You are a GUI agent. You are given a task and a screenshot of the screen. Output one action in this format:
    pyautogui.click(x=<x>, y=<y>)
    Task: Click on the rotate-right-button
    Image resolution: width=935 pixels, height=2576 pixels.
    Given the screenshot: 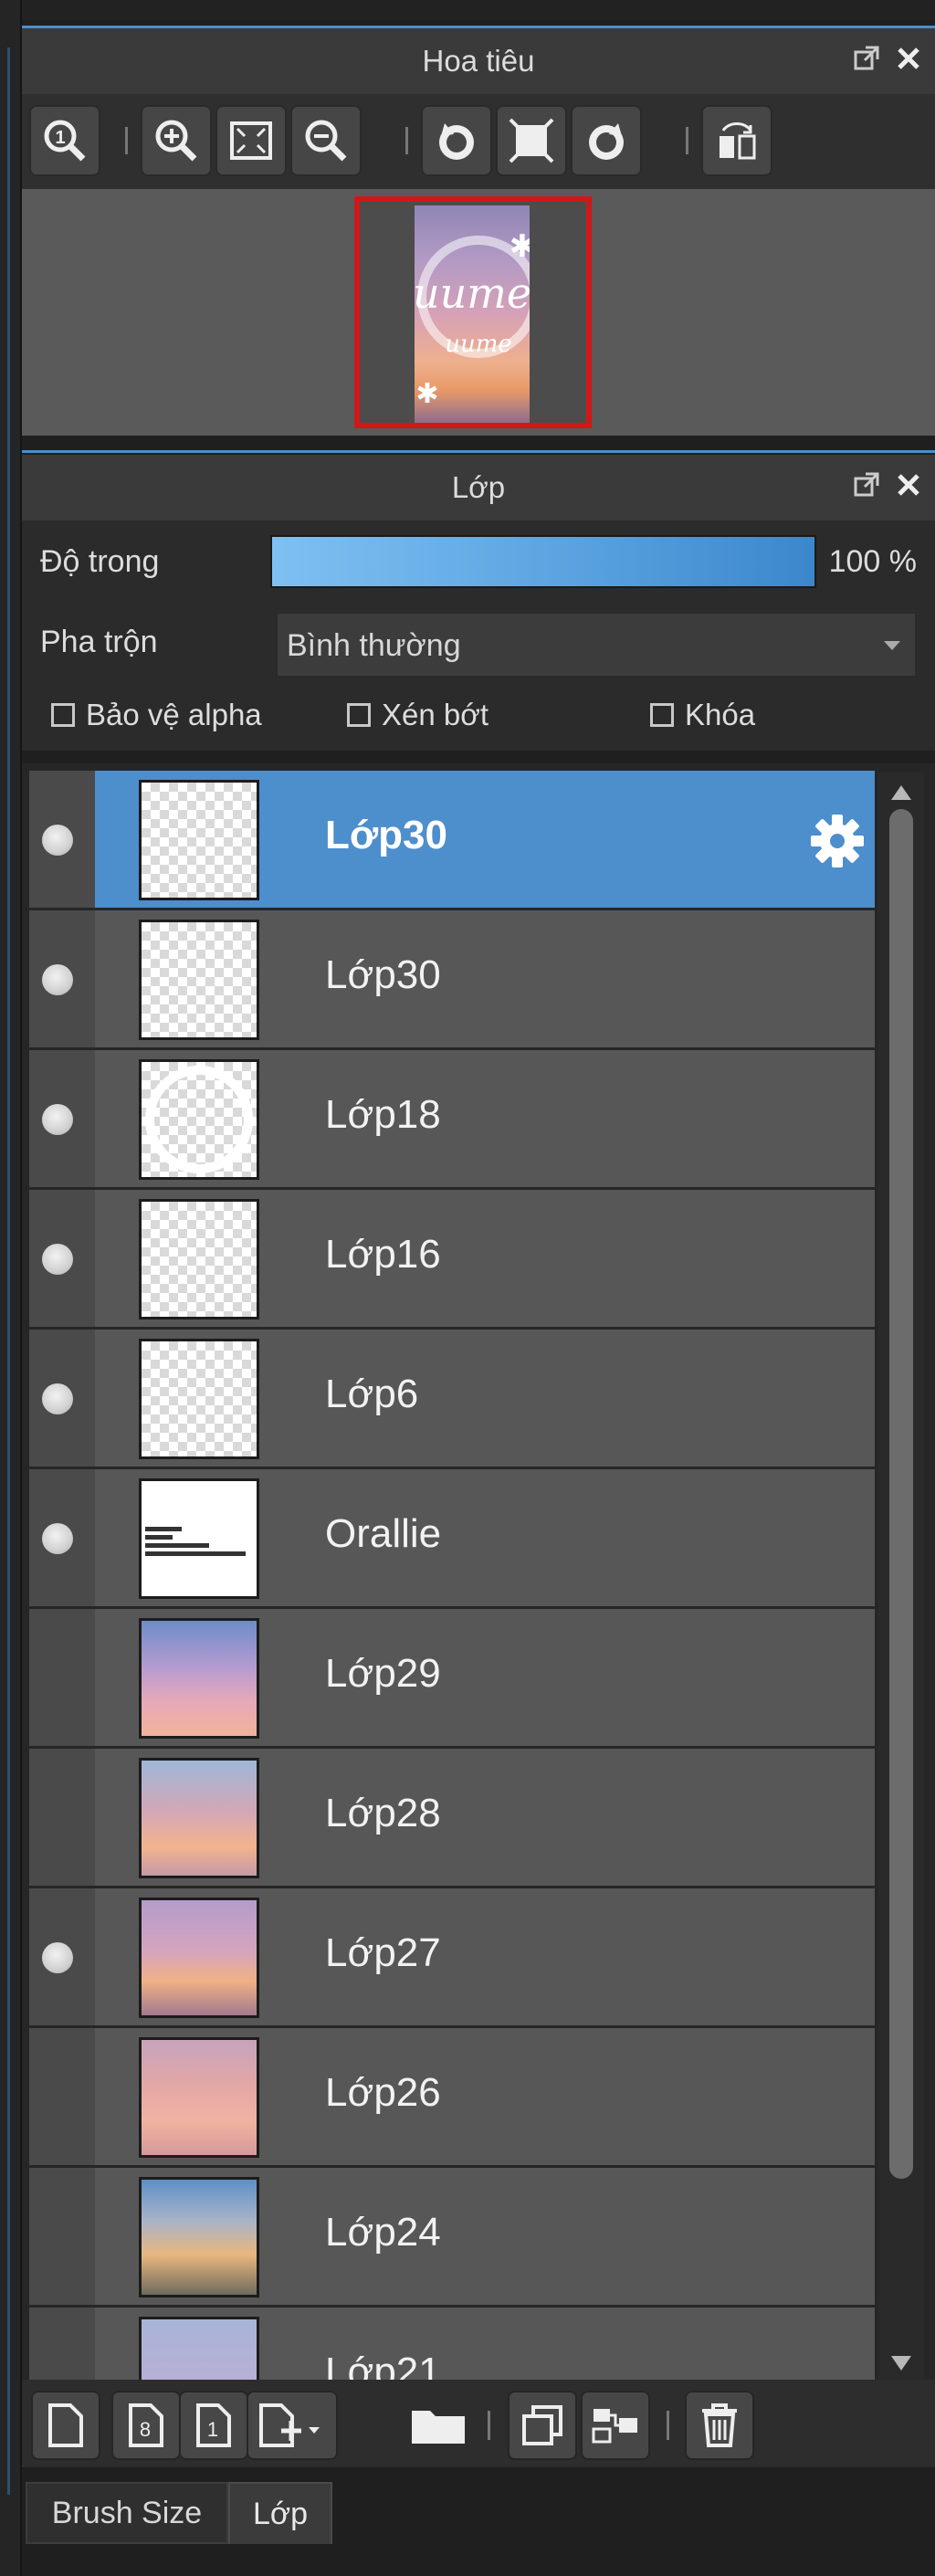 What is the action you would take?
    pyautogui.click(x=606, y=140)
    